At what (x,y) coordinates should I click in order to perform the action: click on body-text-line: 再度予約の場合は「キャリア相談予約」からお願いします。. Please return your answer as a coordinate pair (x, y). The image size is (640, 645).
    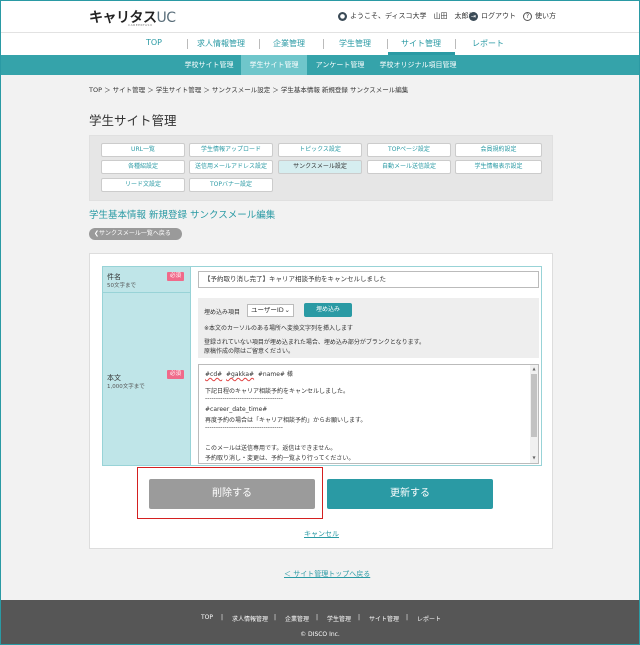
    Looking at the image, I should click on (286, 420).